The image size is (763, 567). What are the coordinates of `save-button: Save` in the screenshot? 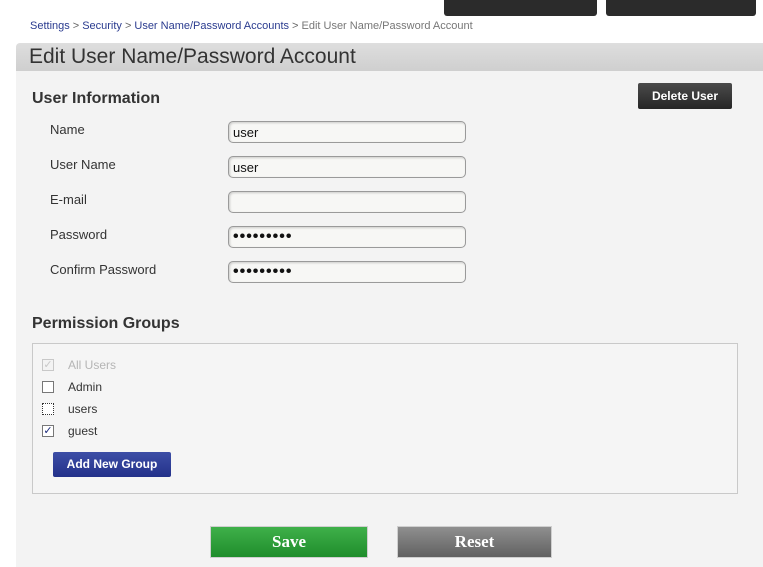 It's located at (289, 542).